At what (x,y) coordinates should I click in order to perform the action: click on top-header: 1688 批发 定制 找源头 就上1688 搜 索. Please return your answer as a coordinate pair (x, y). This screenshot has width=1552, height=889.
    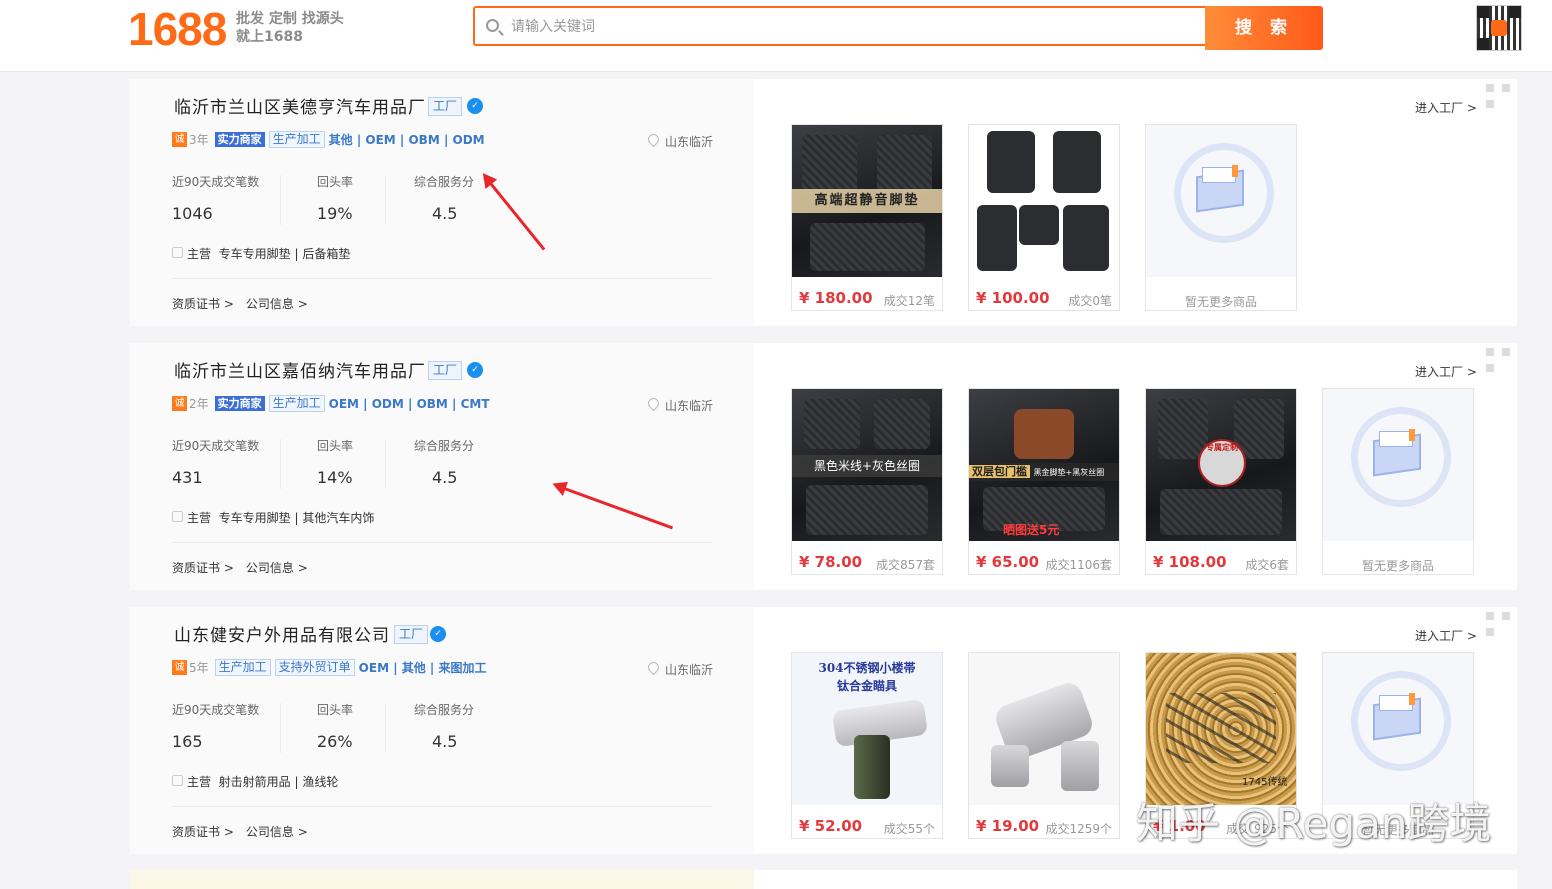
    Looking at the image, I should click on (776, 36).